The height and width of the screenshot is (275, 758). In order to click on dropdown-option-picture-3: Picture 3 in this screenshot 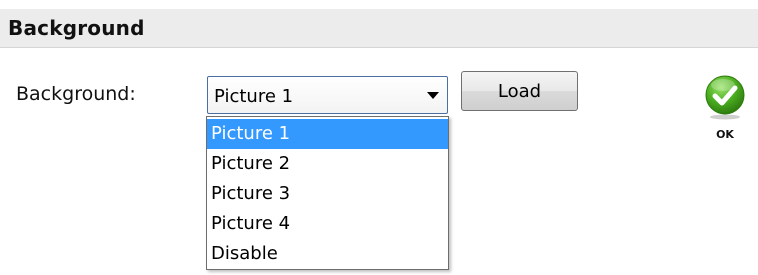, I will do `click(327, 194)`.